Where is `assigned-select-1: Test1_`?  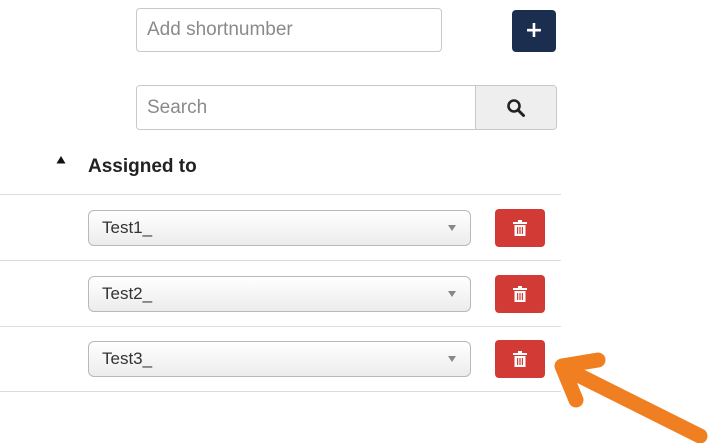 assigned-select-1: Test1_ is located at coordinates (279, 228).